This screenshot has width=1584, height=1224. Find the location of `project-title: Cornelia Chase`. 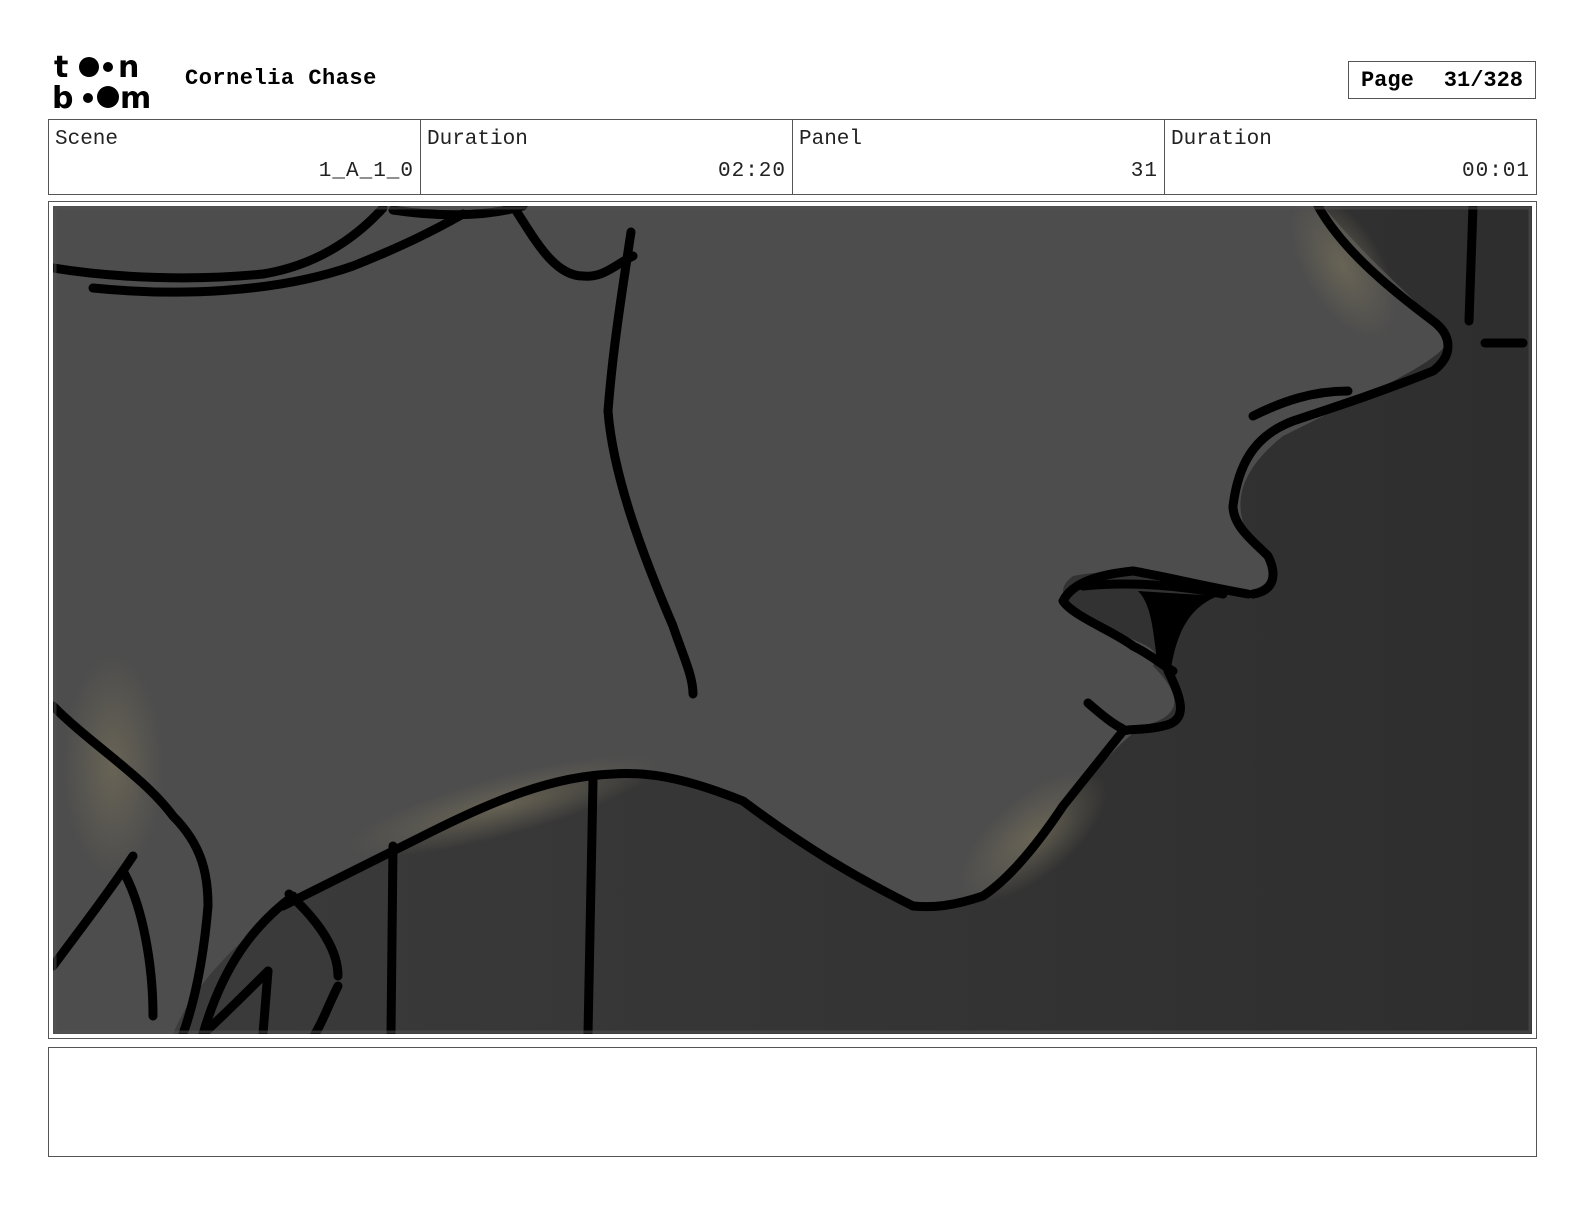

project-title: Cornelia Chase is located at coordinates (281, 78).